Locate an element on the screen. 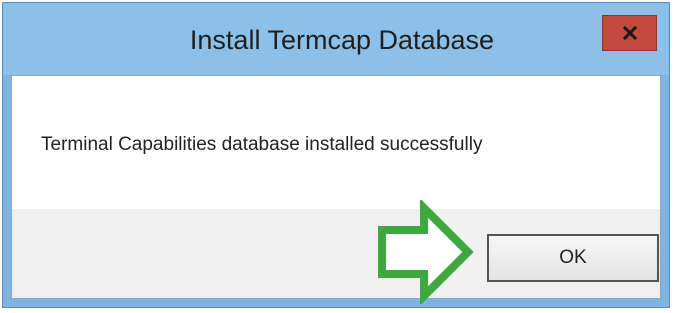 Image resolution: width=676 pixels, height=313 pixels. right-arrow-icon is located at coordinates (426, 252).